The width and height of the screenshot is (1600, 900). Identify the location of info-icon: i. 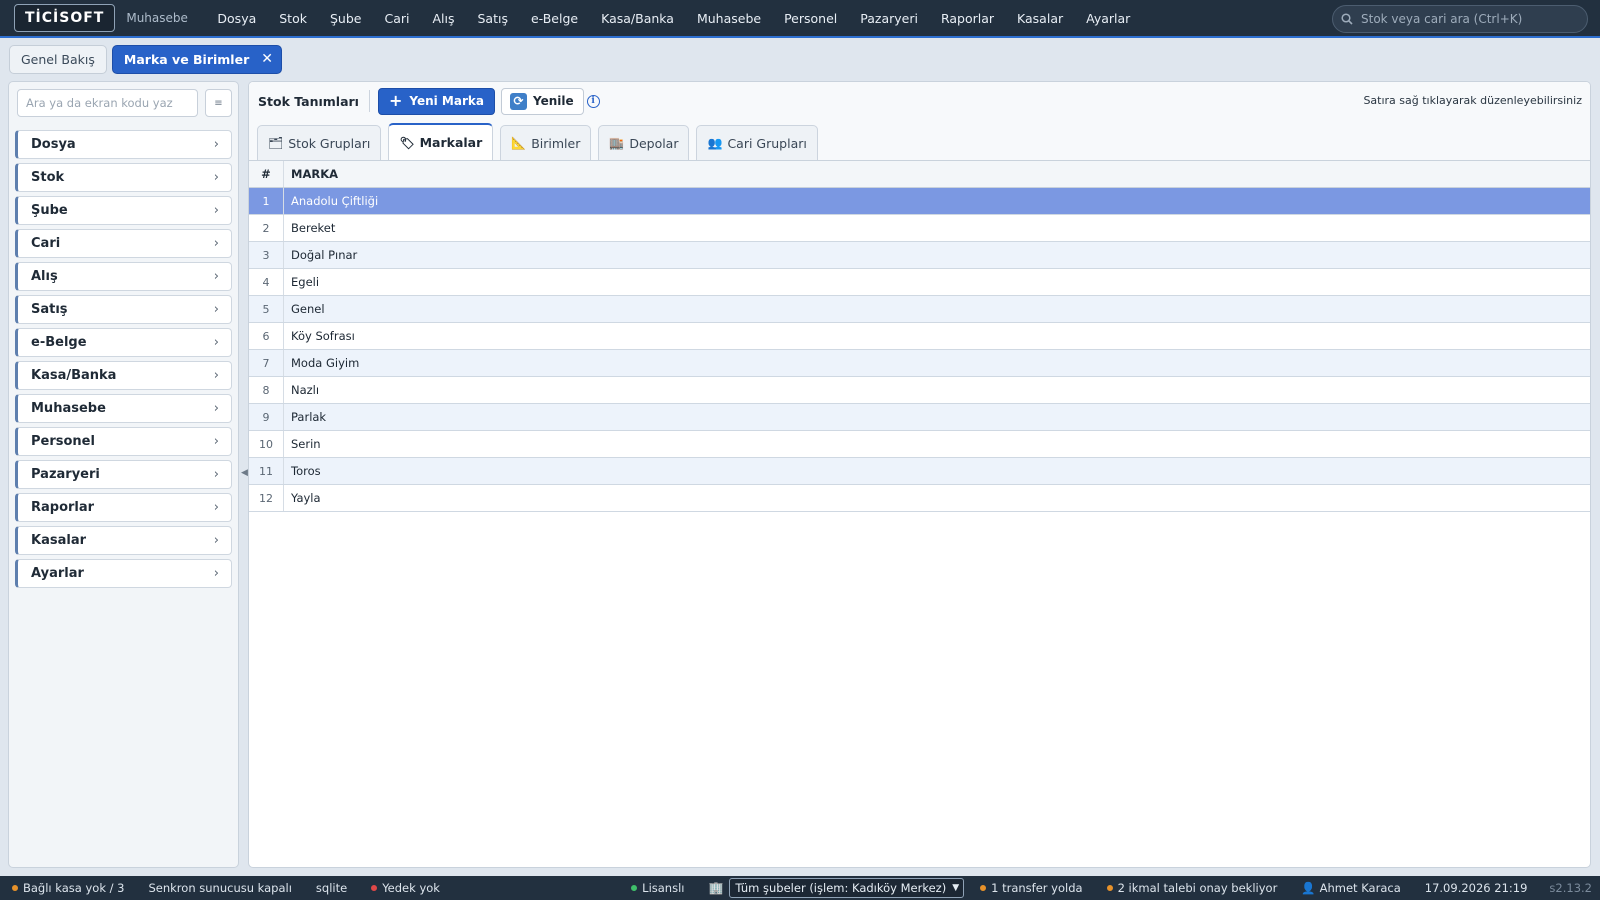
(593, 101).